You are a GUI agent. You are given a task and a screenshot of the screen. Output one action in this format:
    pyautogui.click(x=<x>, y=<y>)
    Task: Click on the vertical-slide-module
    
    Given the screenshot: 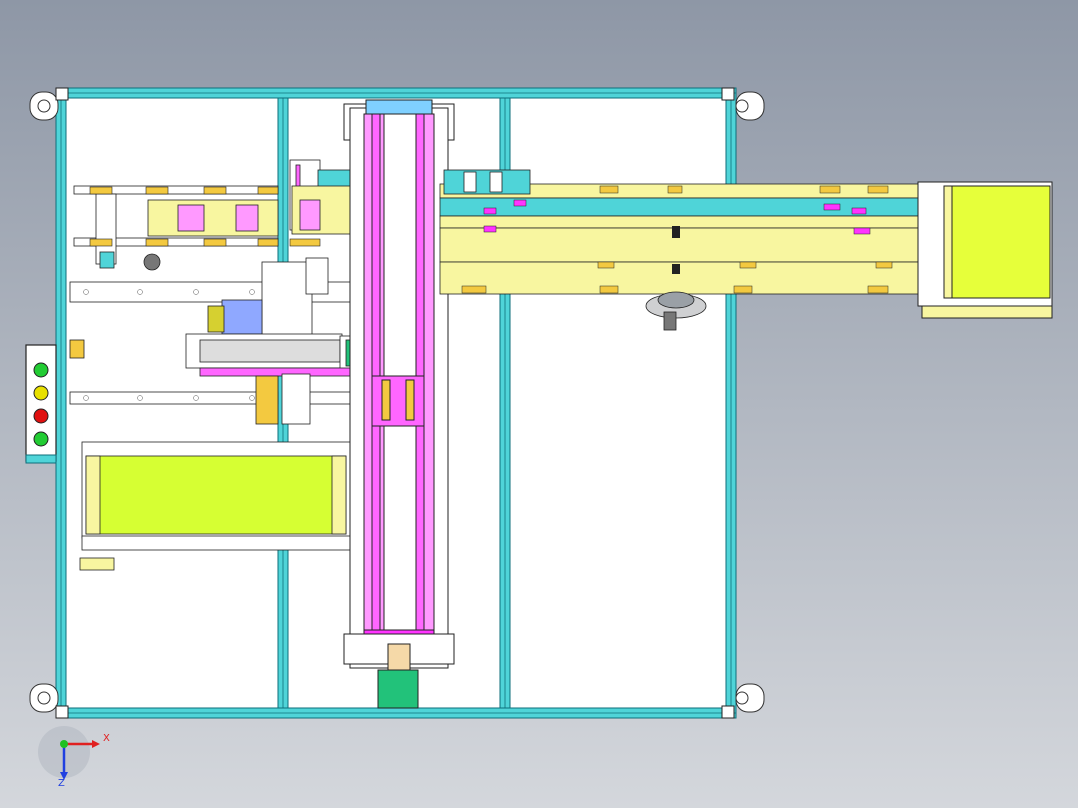 What is the action you would take?
    pyautogui.click(x=399, y=404)
    